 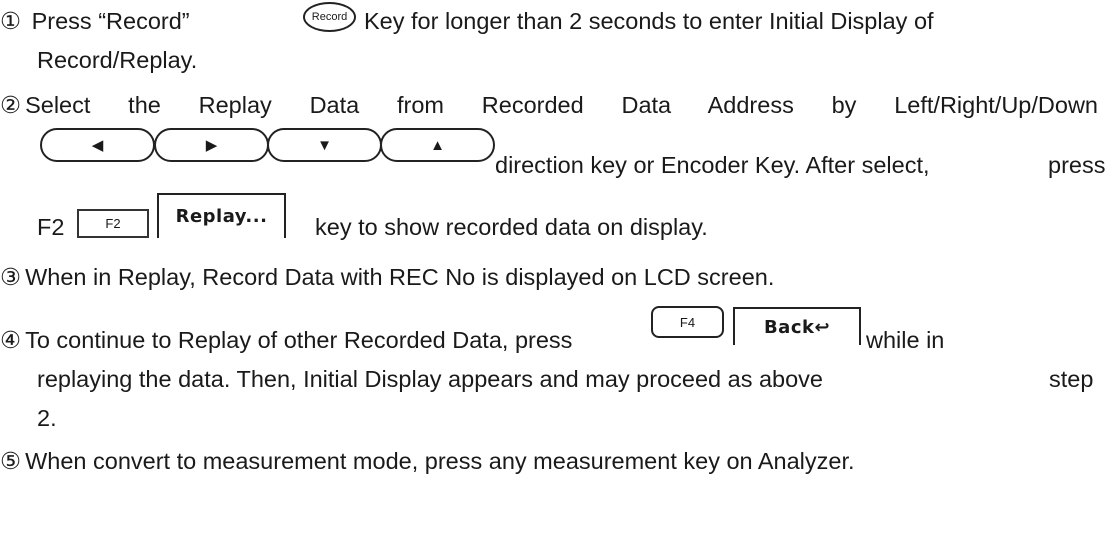 I want to click on step-2-f2-prefix: F2, so click(x=51, y=227).